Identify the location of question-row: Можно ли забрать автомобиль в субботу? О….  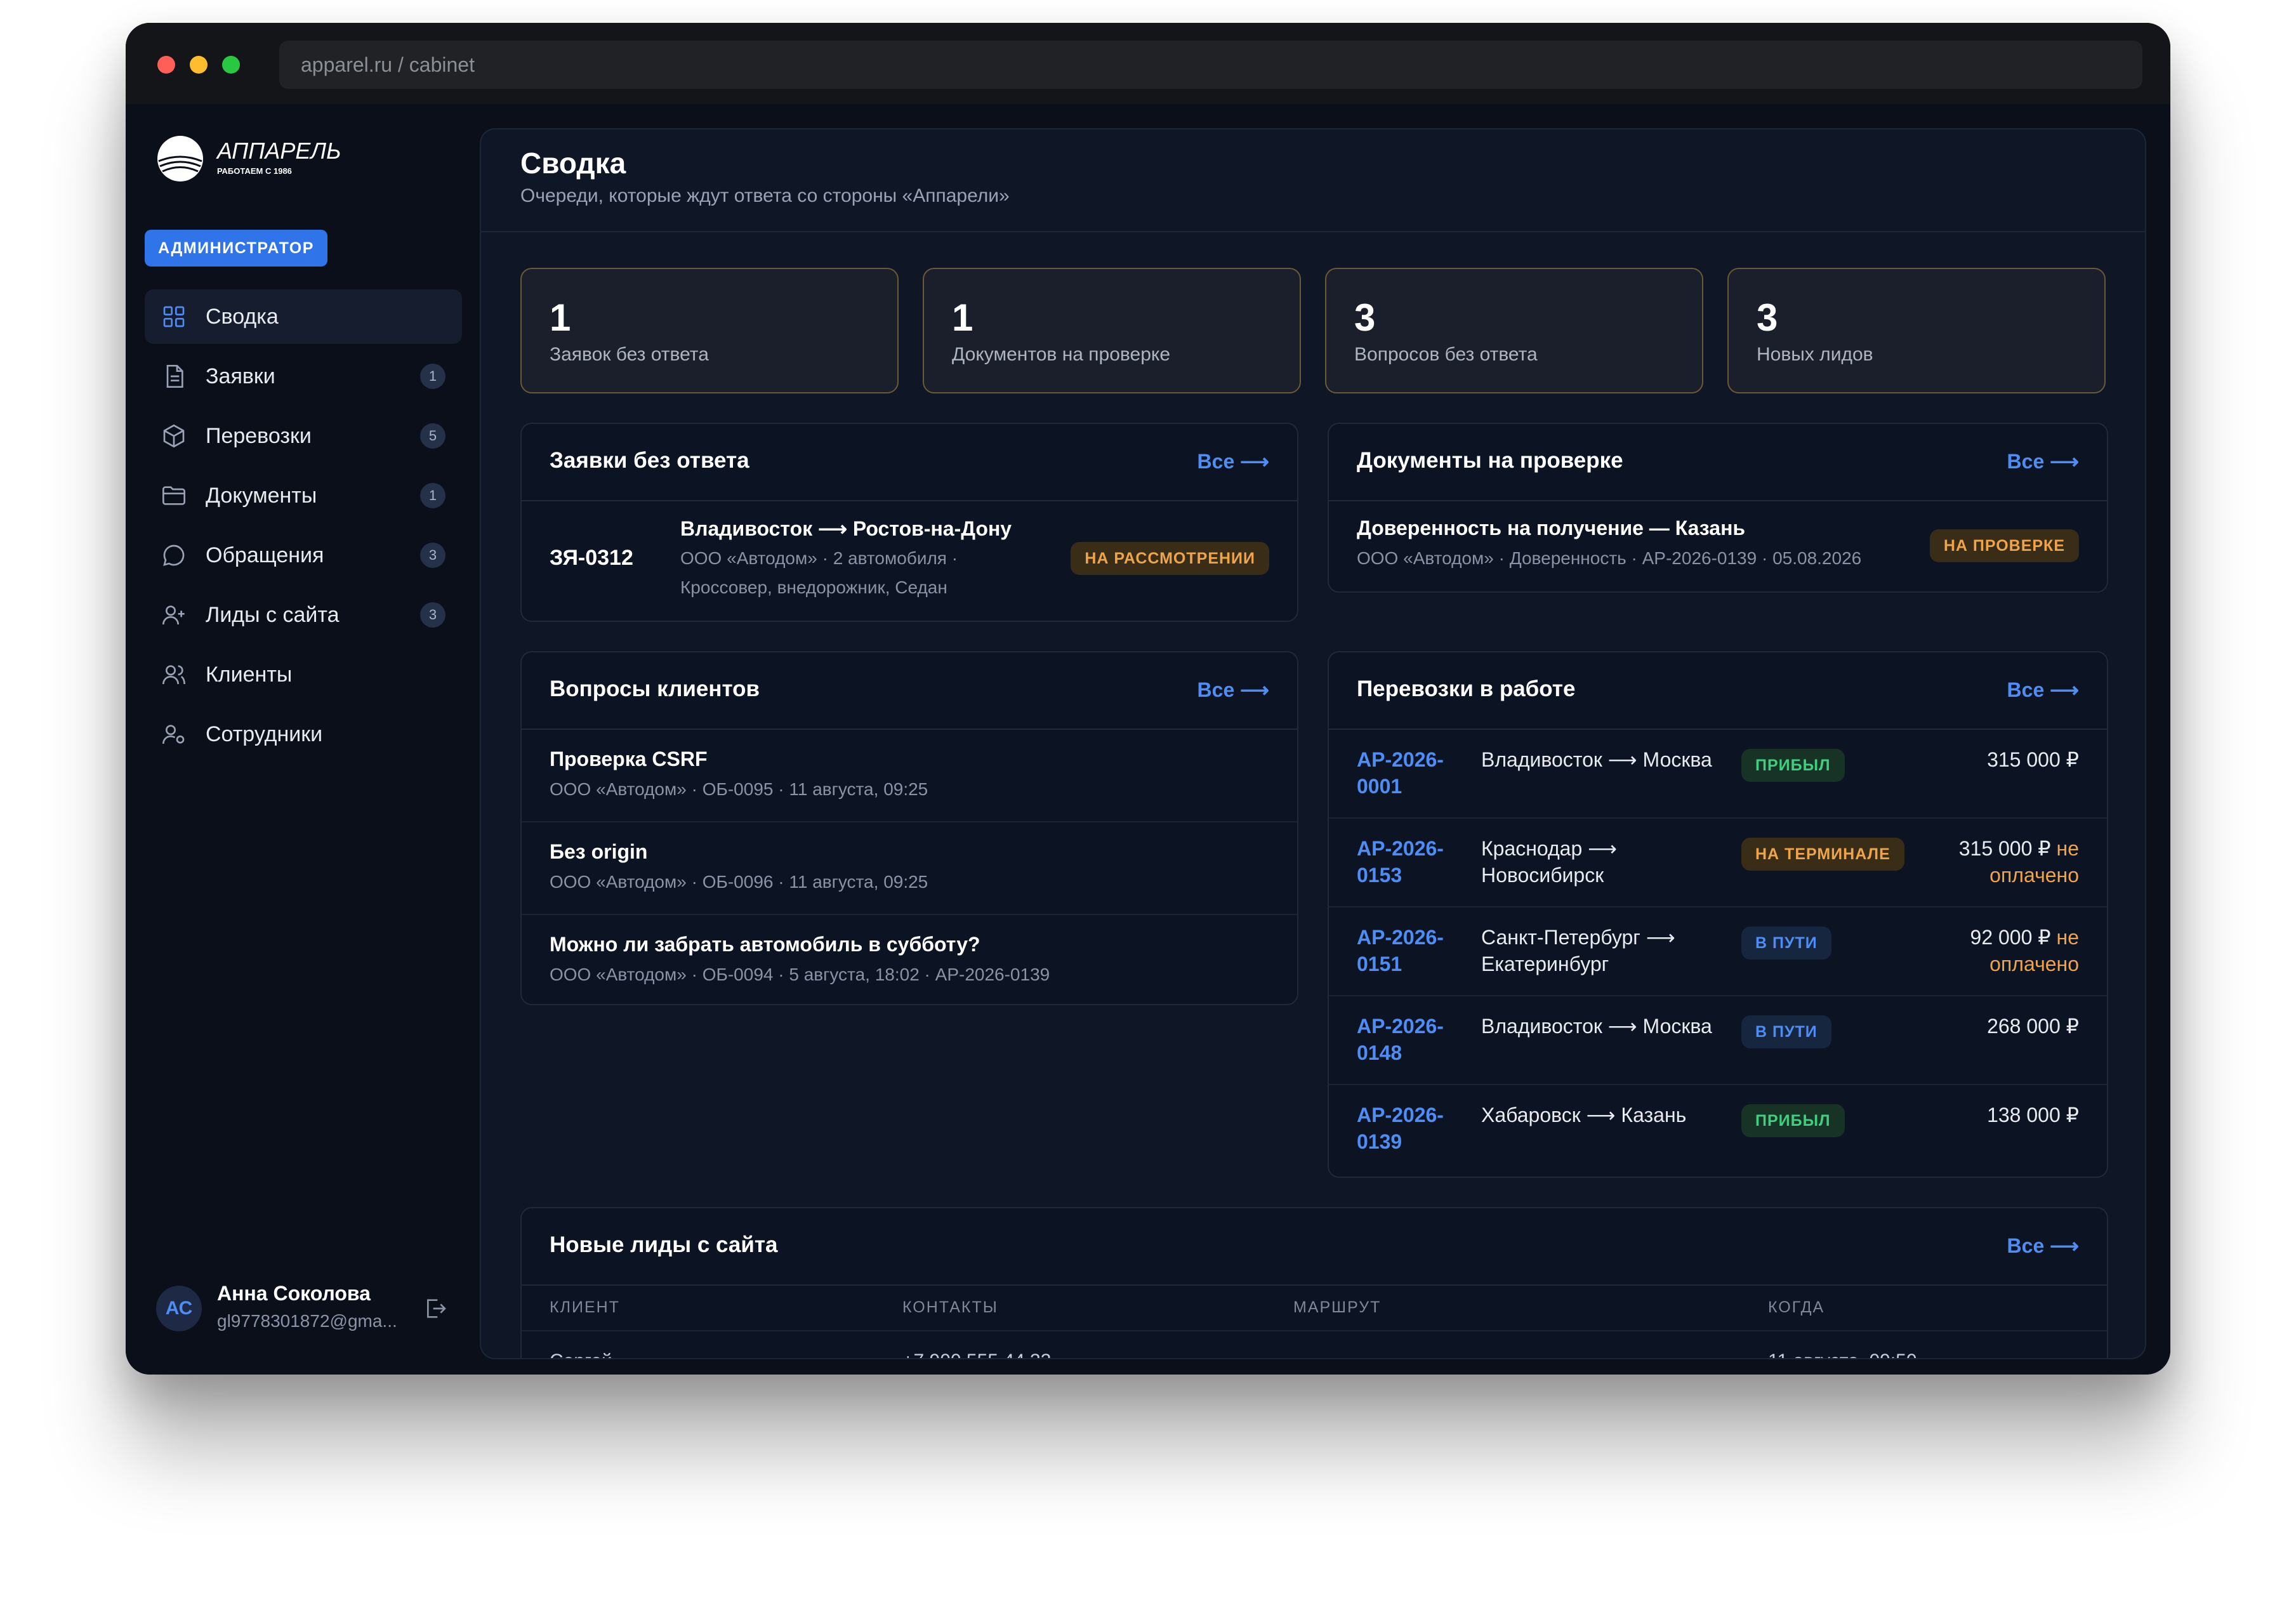
(909, 960).